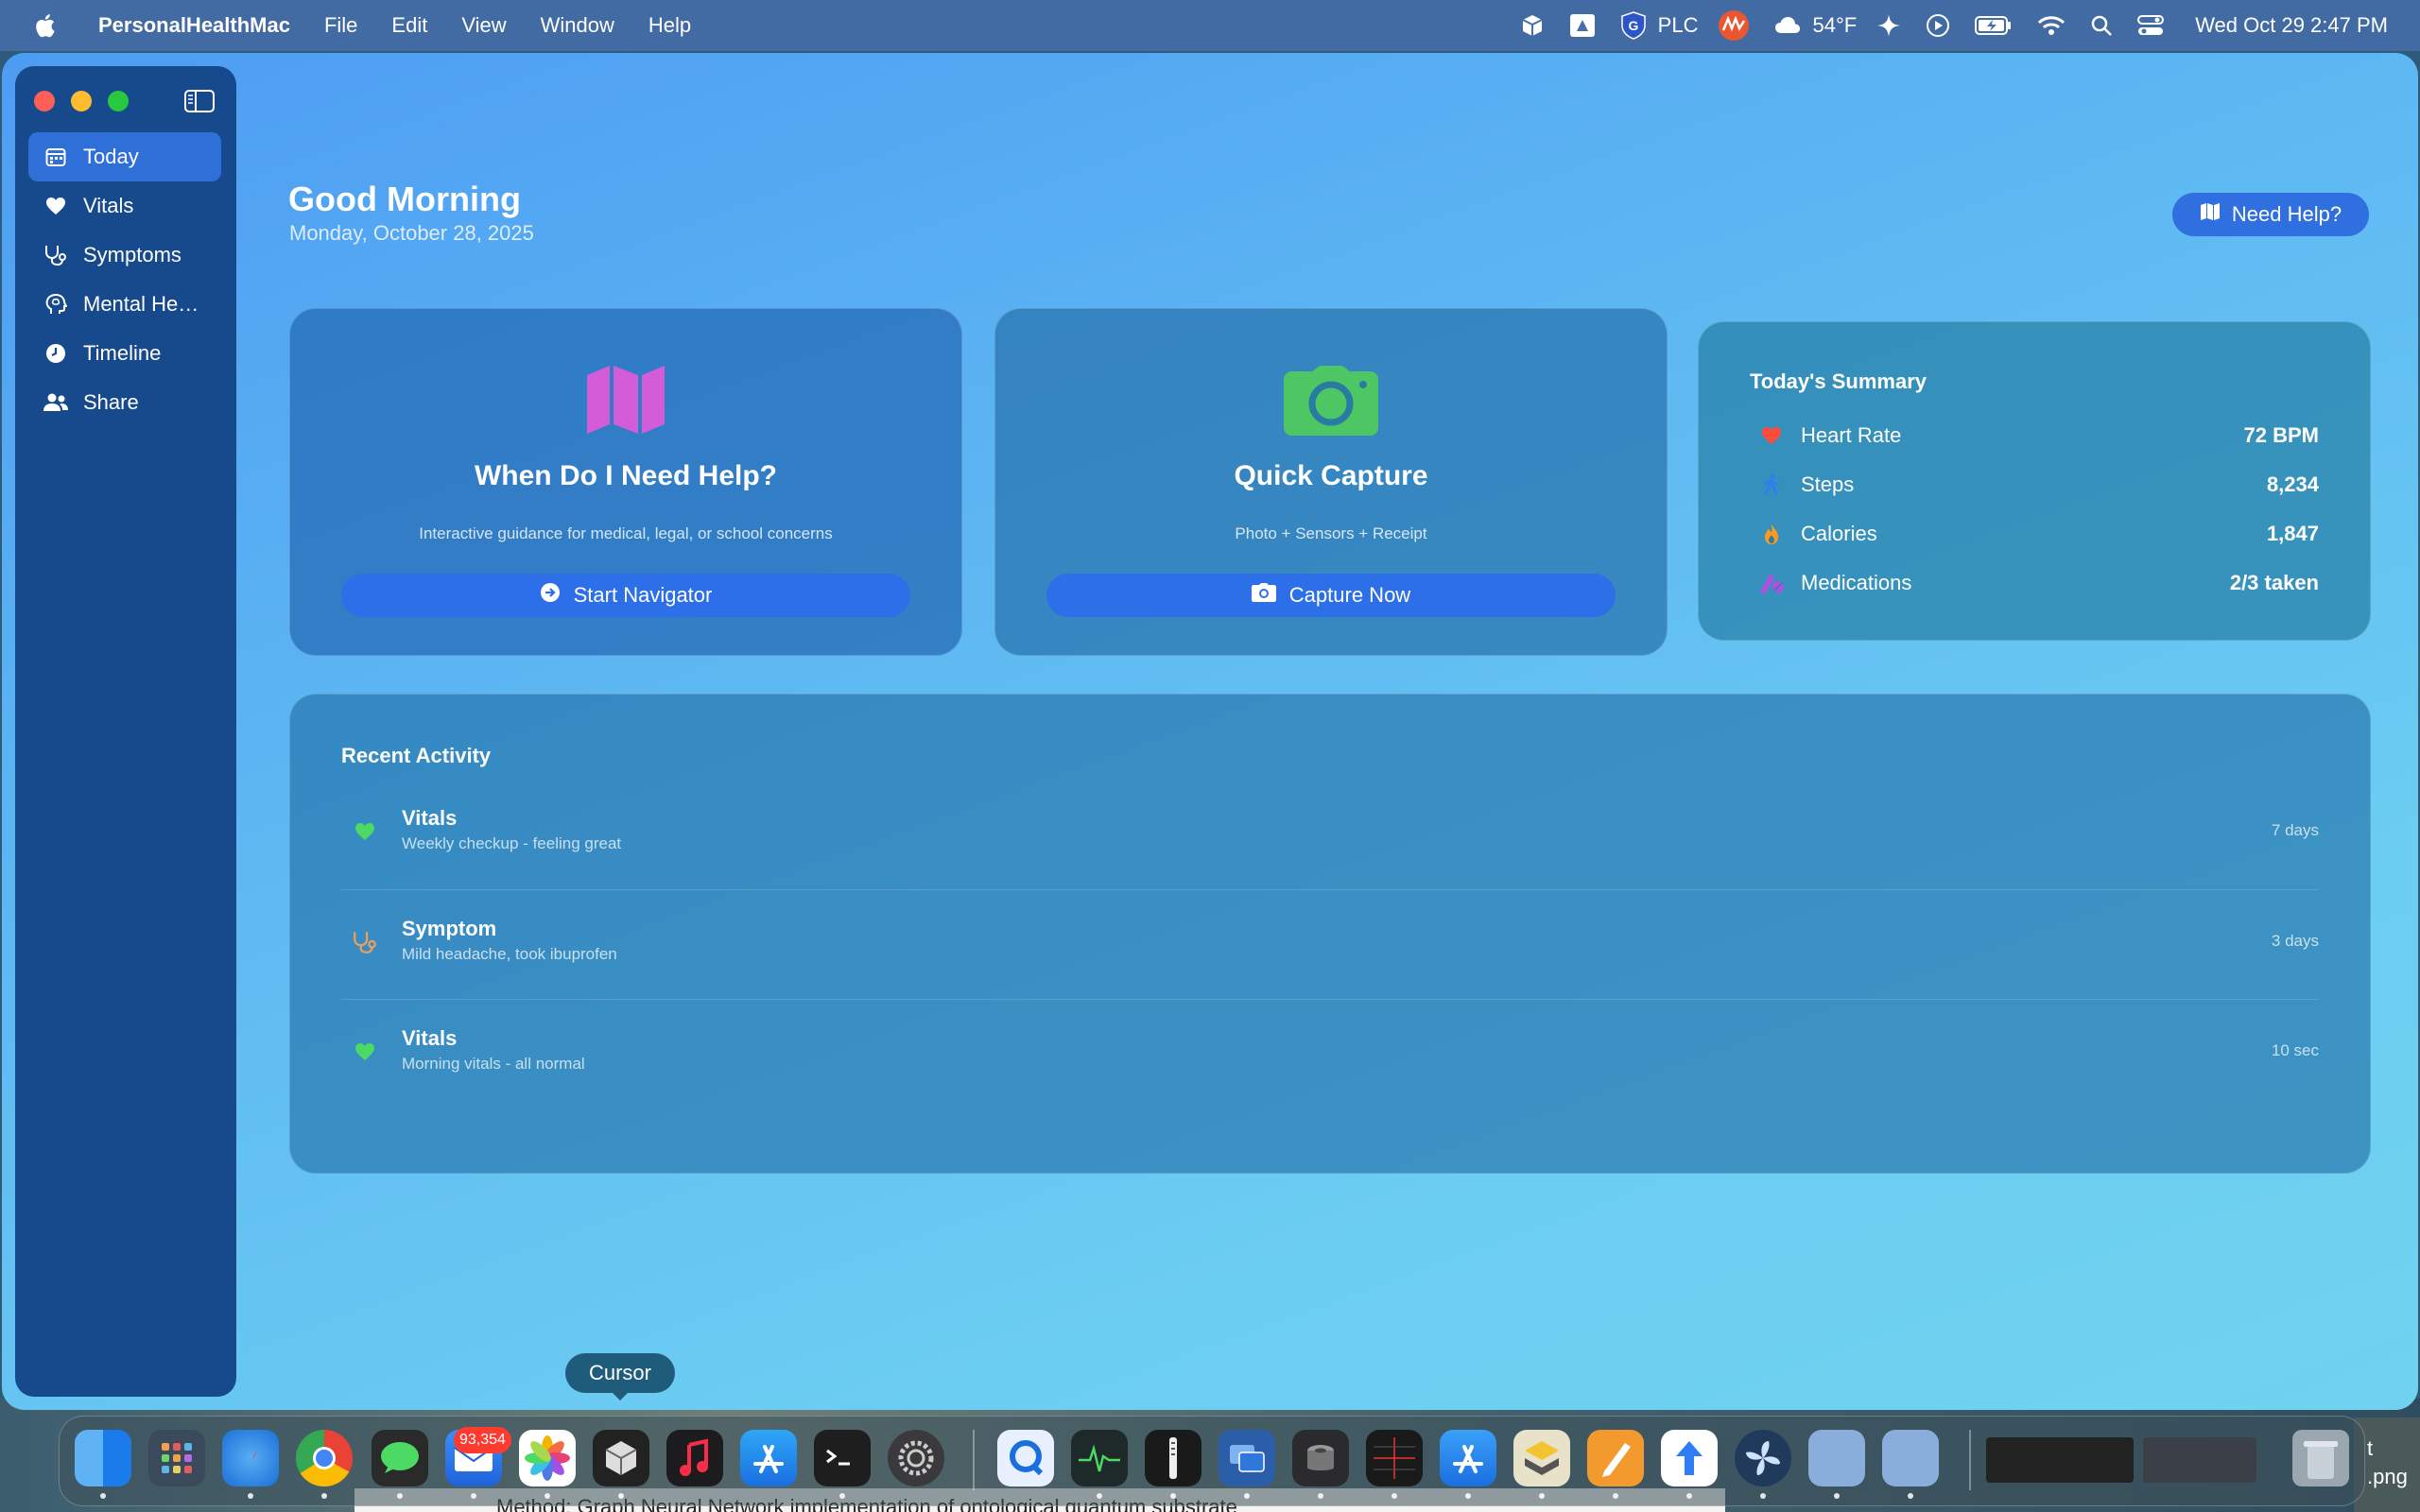 The height and width of the screenshot is (1512, 2420). I want to click on zoom-window-button, so click(119, 101).